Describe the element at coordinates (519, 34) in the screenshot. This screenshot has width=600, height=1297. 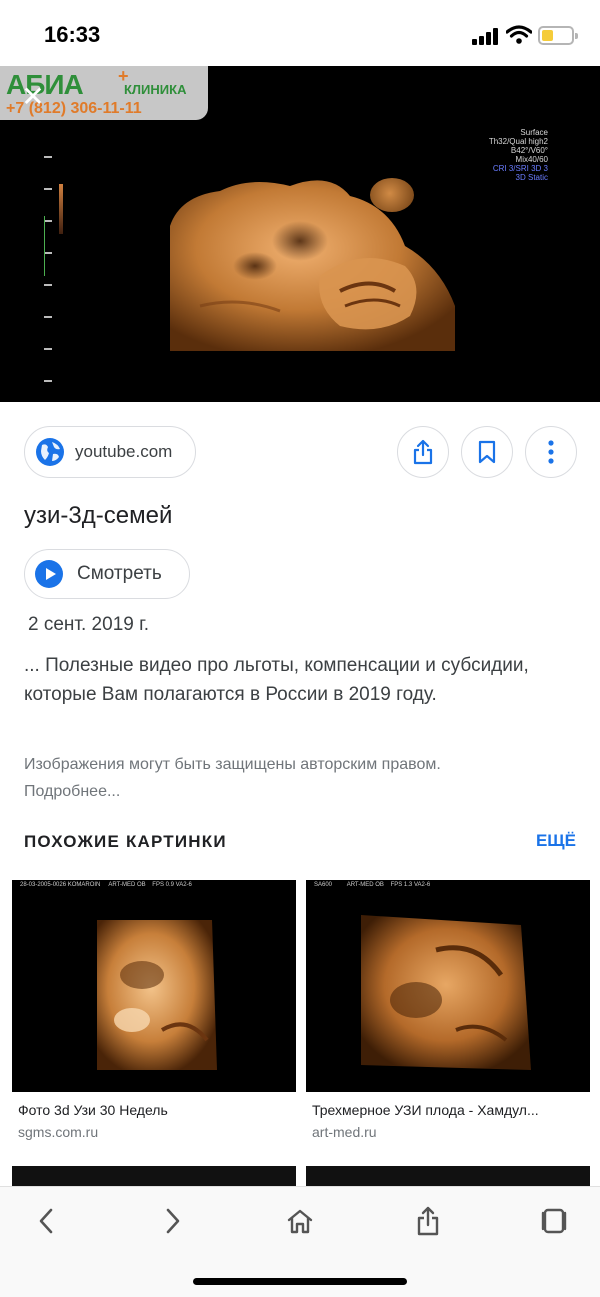
I see `wifi-icon` at that location.